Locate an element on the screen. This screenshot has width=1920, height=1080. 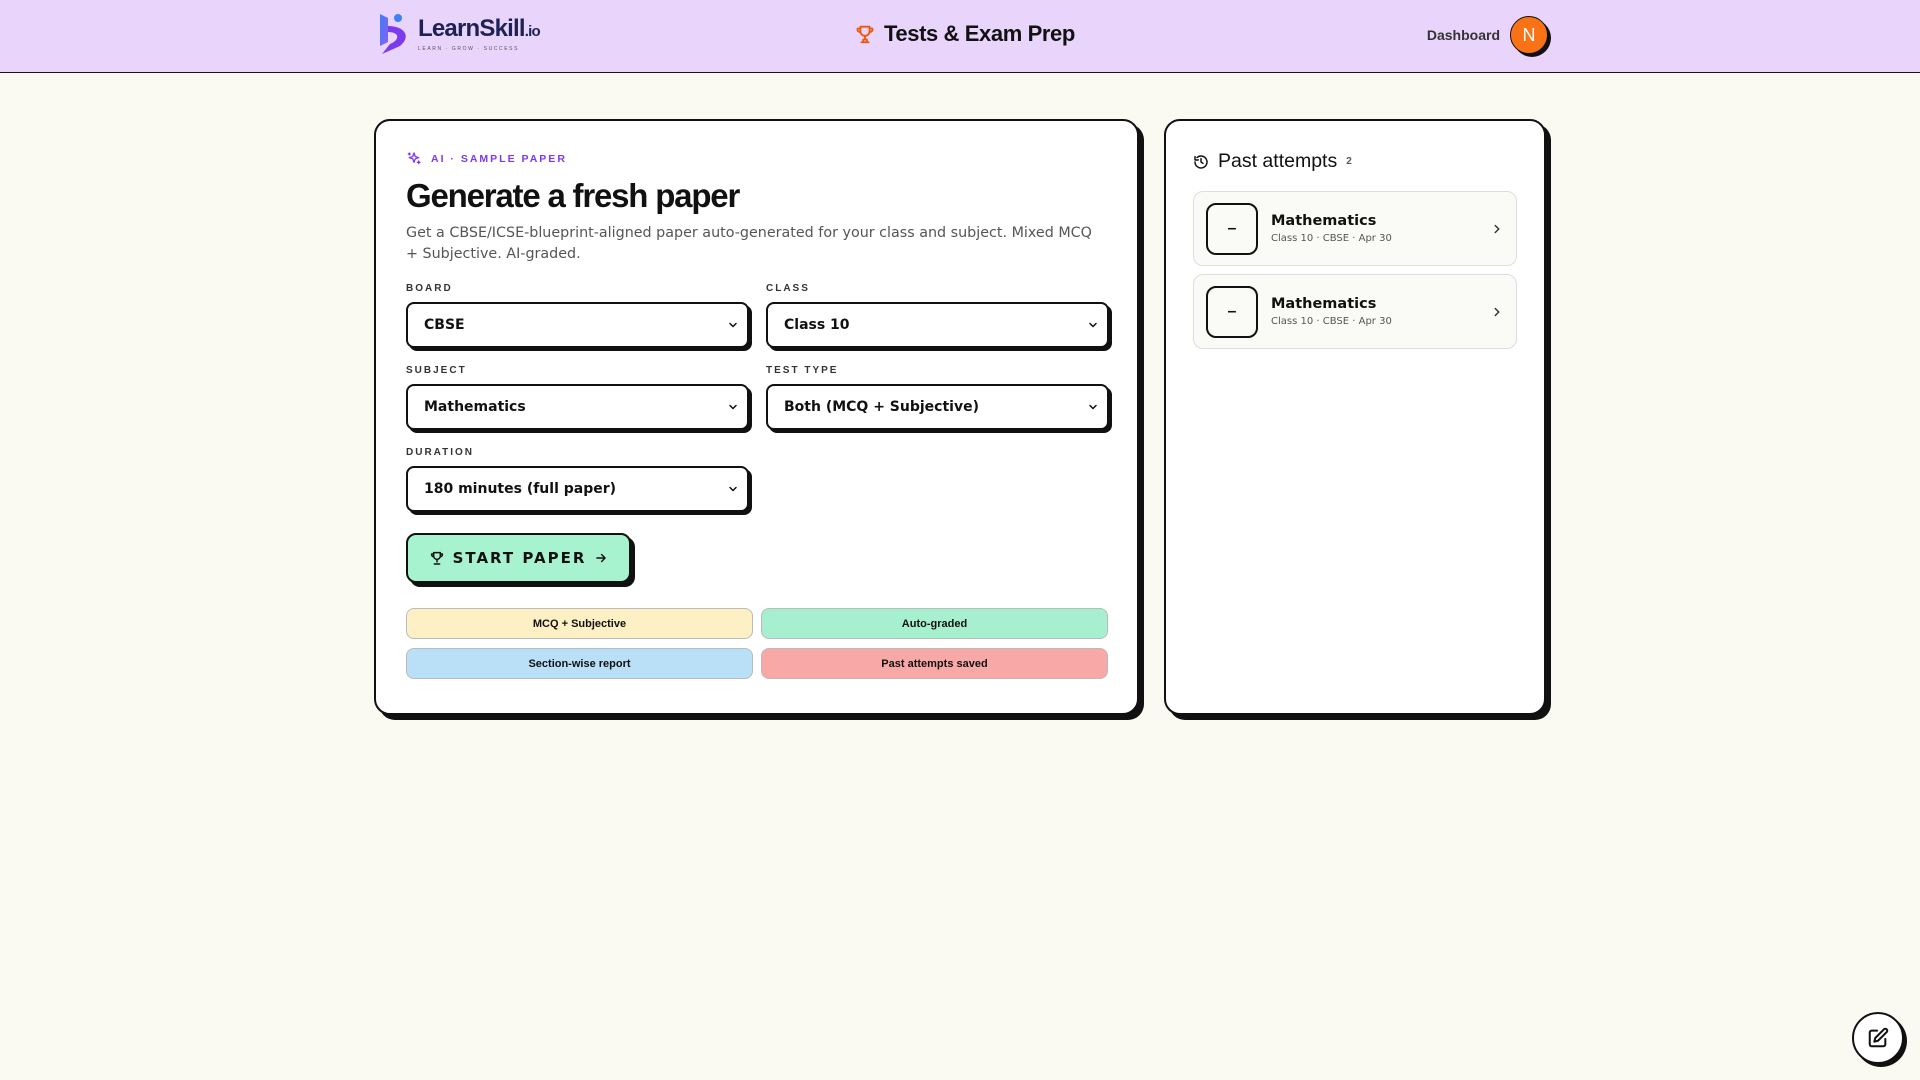
board-field: BOARD CBSE is located at coordinates (577, 315).